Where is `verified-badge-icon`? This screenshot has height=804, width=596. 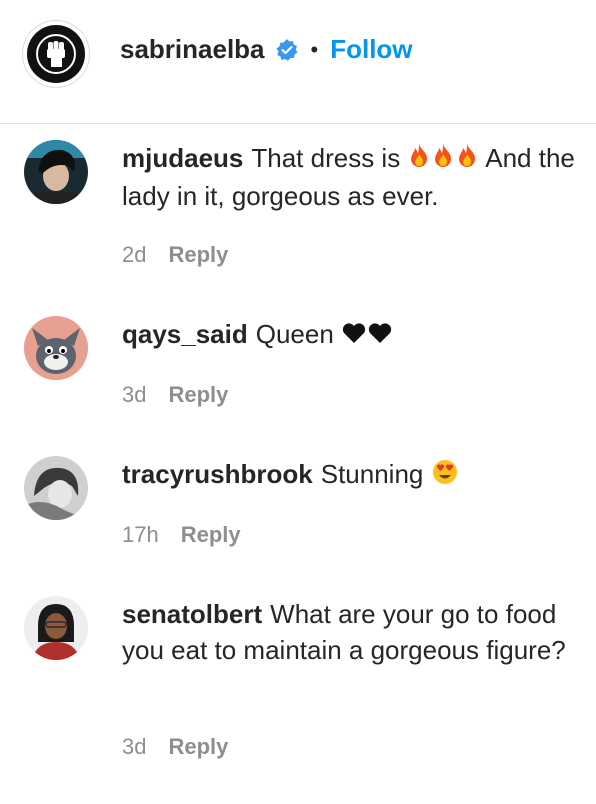
verified-badge-icon is located at coordinates (287, 50).